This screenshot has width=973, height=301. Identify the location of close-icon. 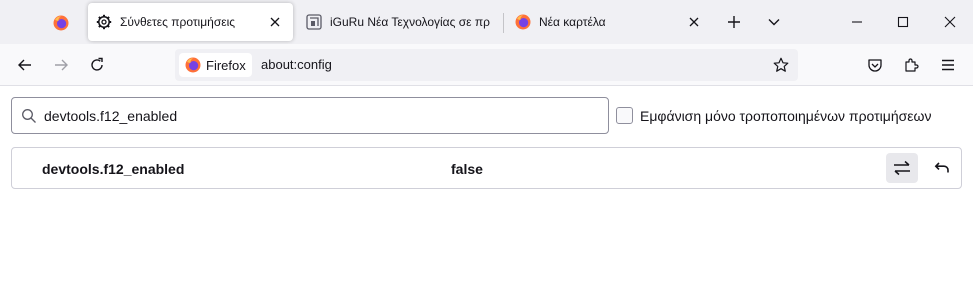
(950, 22).